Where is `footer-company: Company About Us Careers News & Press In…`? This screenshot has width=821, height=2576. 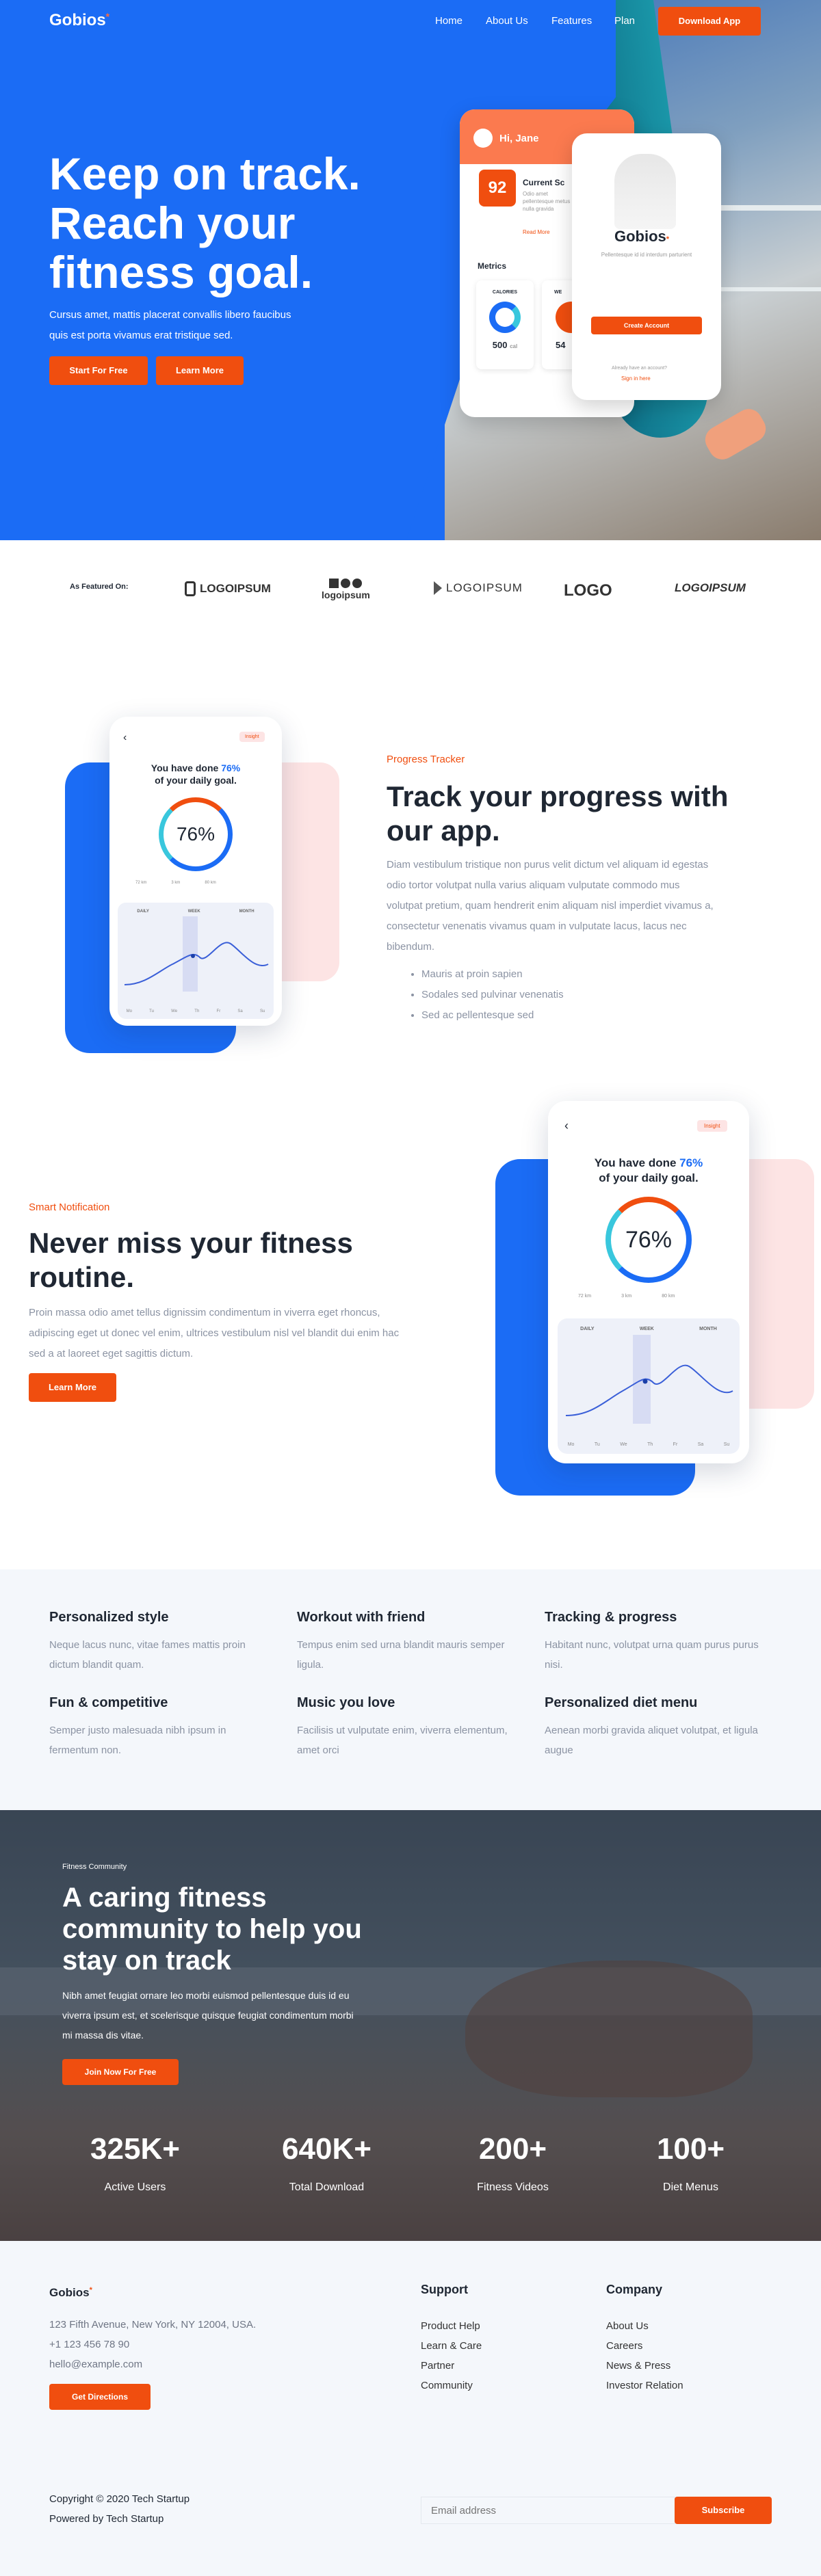 footer-company: Company About Us Careers News & Press In… is located at coordinates (644, 2339).